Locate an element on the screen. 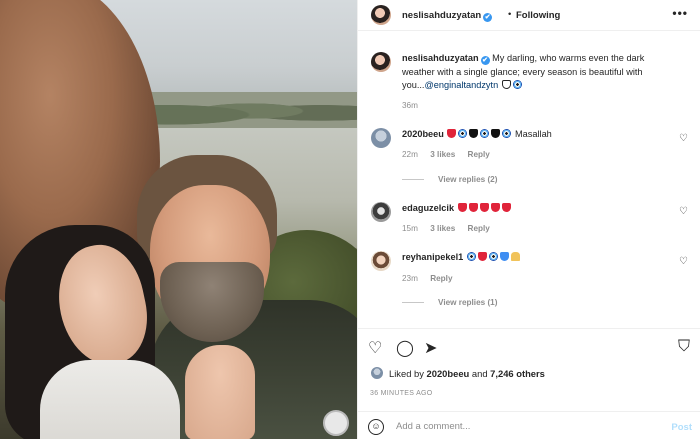 The image size is (700, 439). likes-and: and is located at coordinates (479, 373).